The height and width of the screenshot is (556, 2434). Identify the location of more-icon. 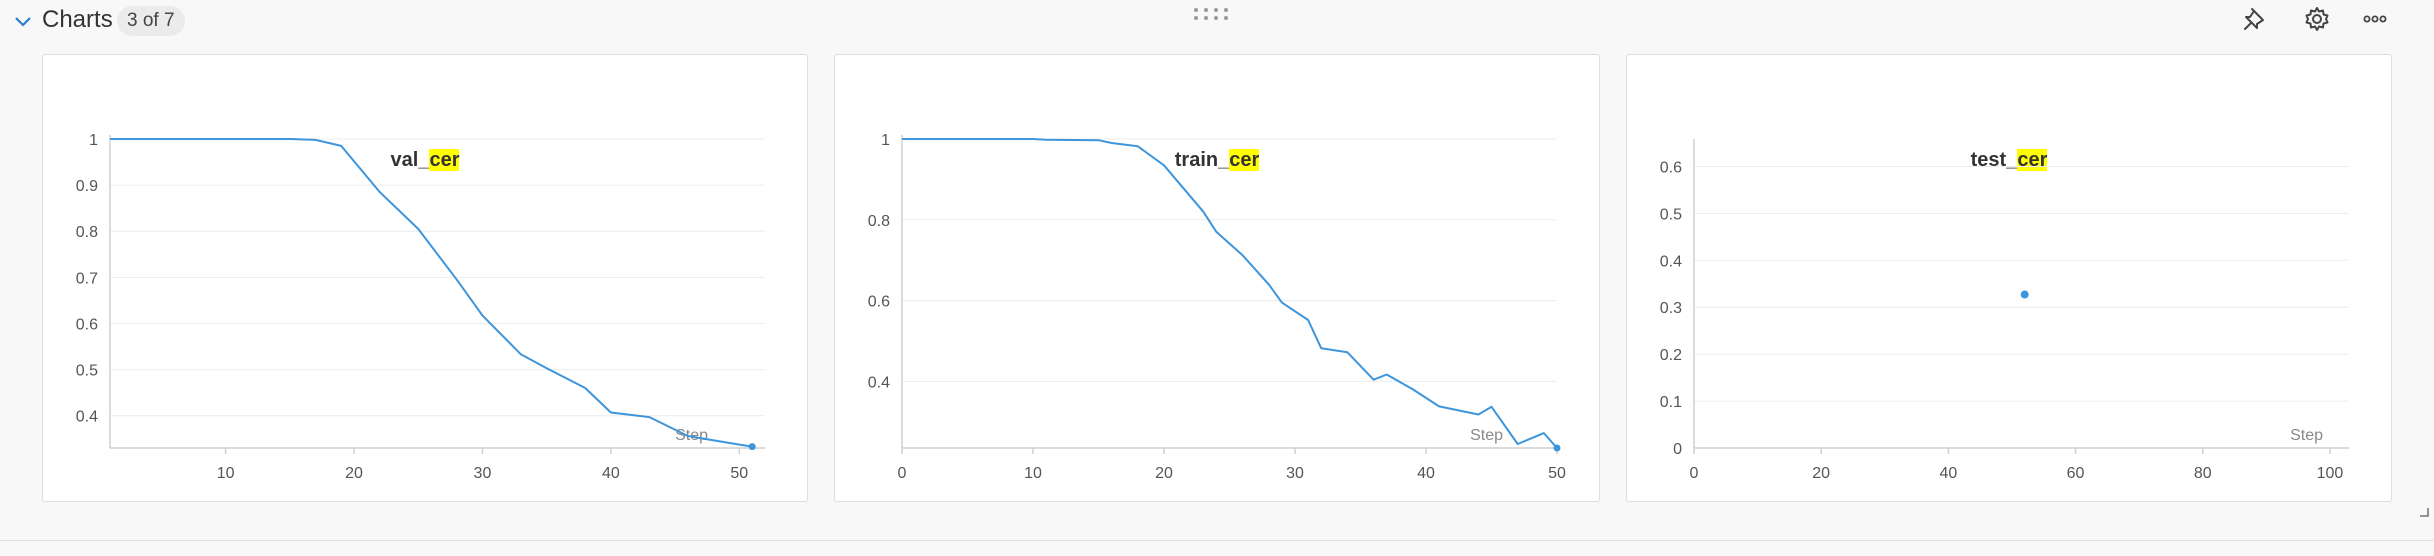
(2375, 19).